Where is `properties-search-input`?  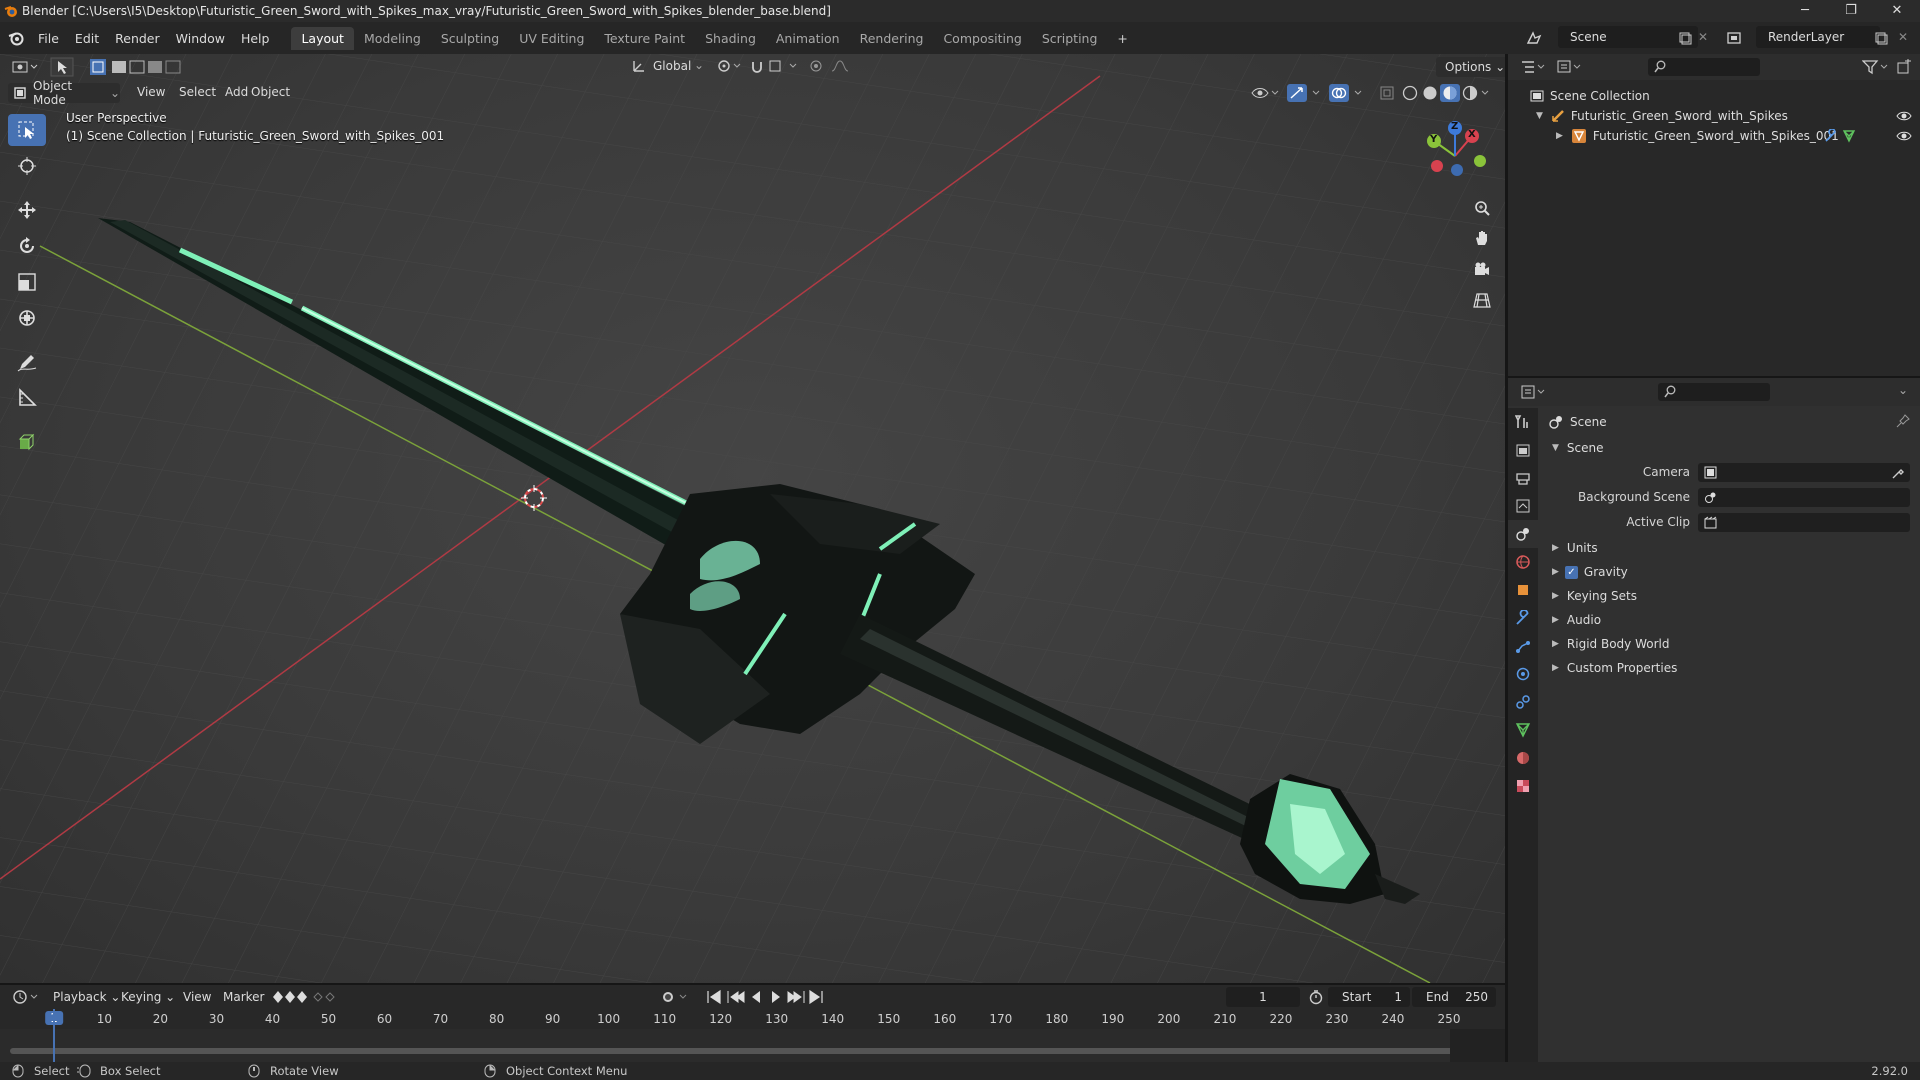 properties-search-input is located at coordinates (1714, 392).